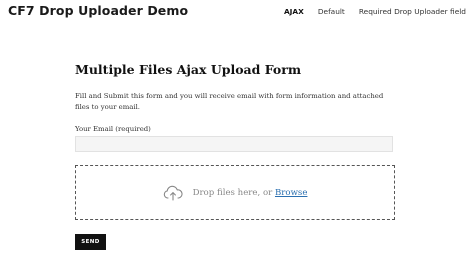 This screenshot has height=257, width=474. I want to click on send-button: SEND, so click(90, 242).